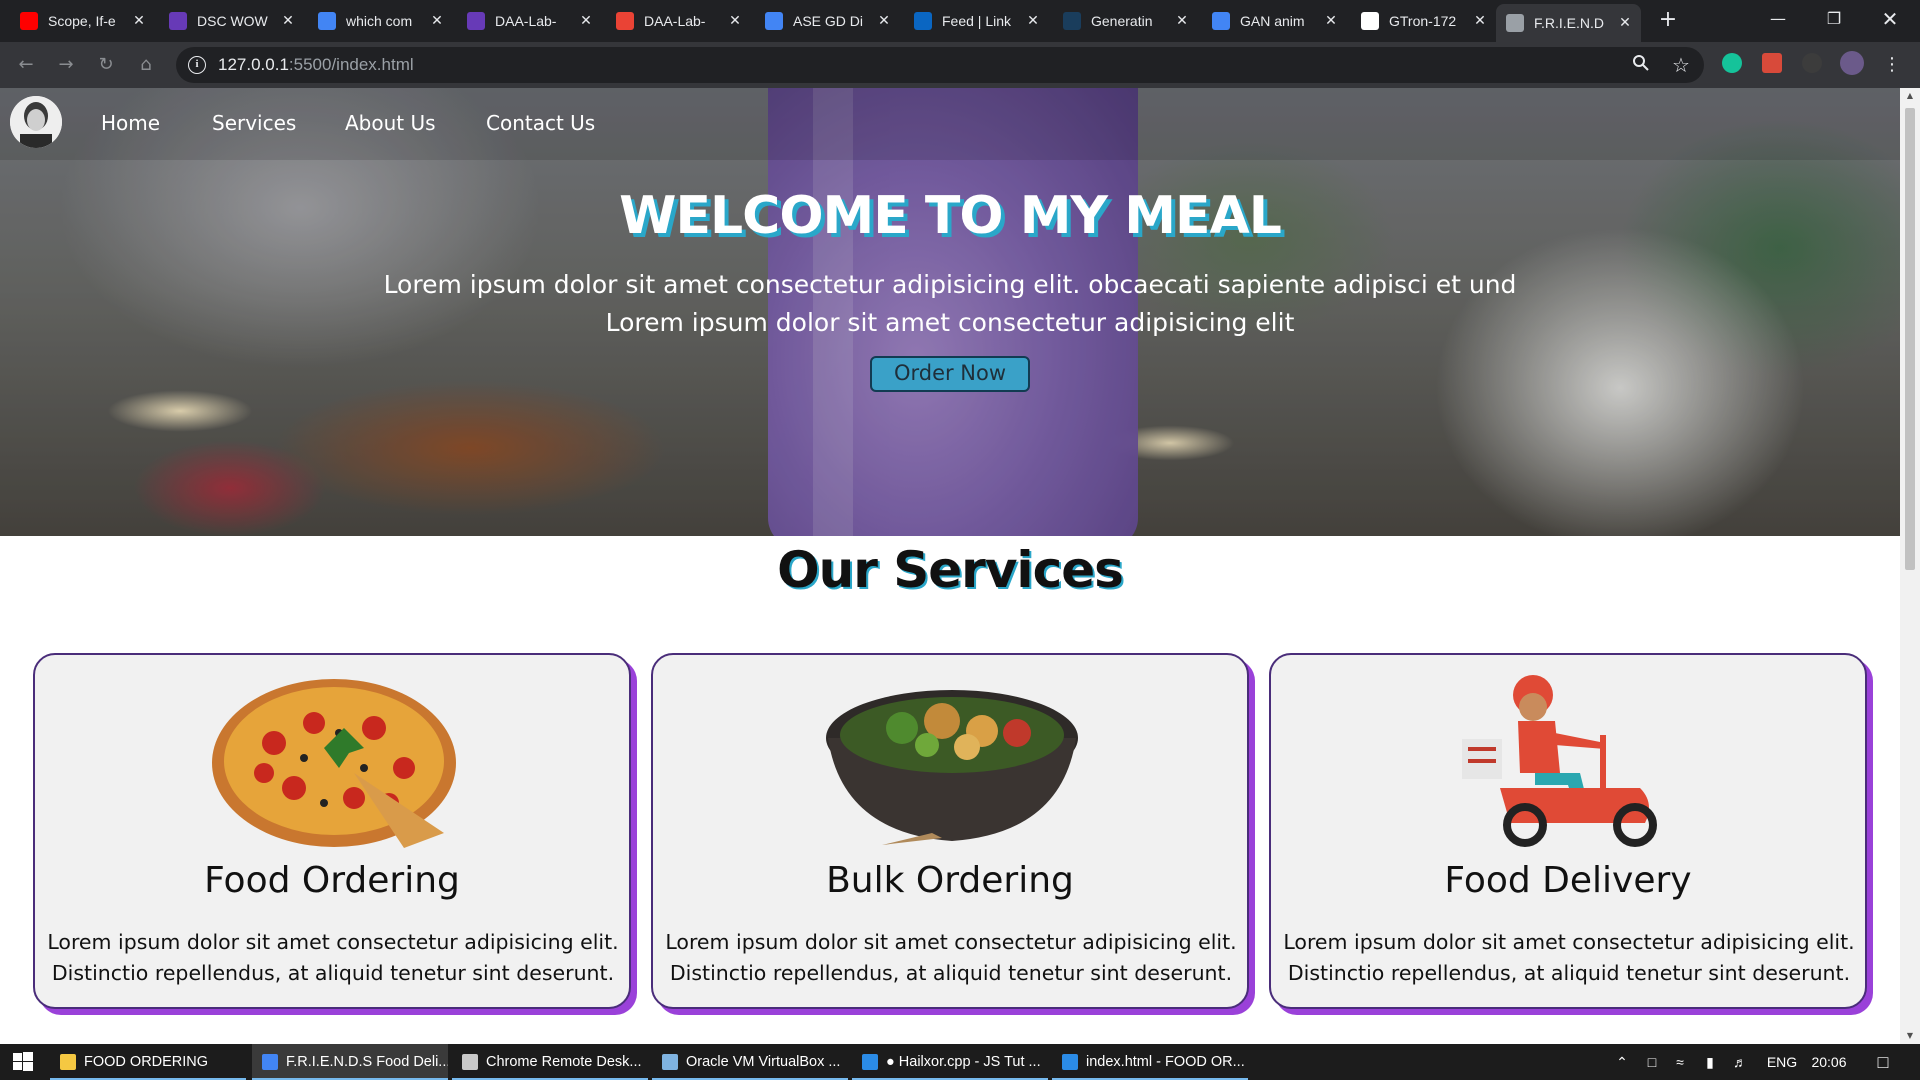 Image resolution: width=1920 pixels, height=1080 pixels. What do you see at coordinates (1641, 65) in the screenshot?
I see `zoom-icon` at bounding box center [1641, 65].